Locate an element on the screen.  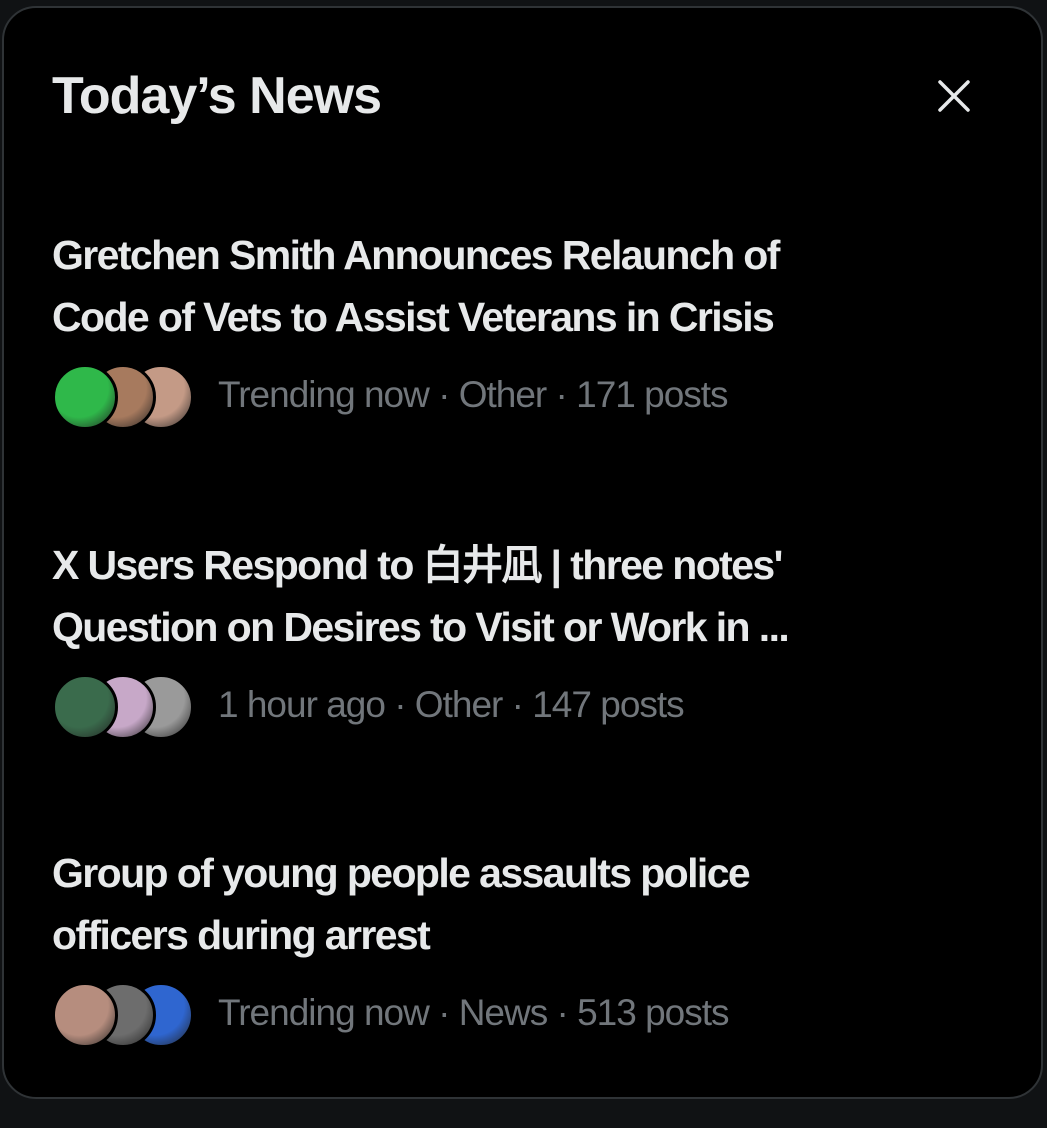
news-meta: Trending now · Other · 171 posts is located at coordinates (473, 394).